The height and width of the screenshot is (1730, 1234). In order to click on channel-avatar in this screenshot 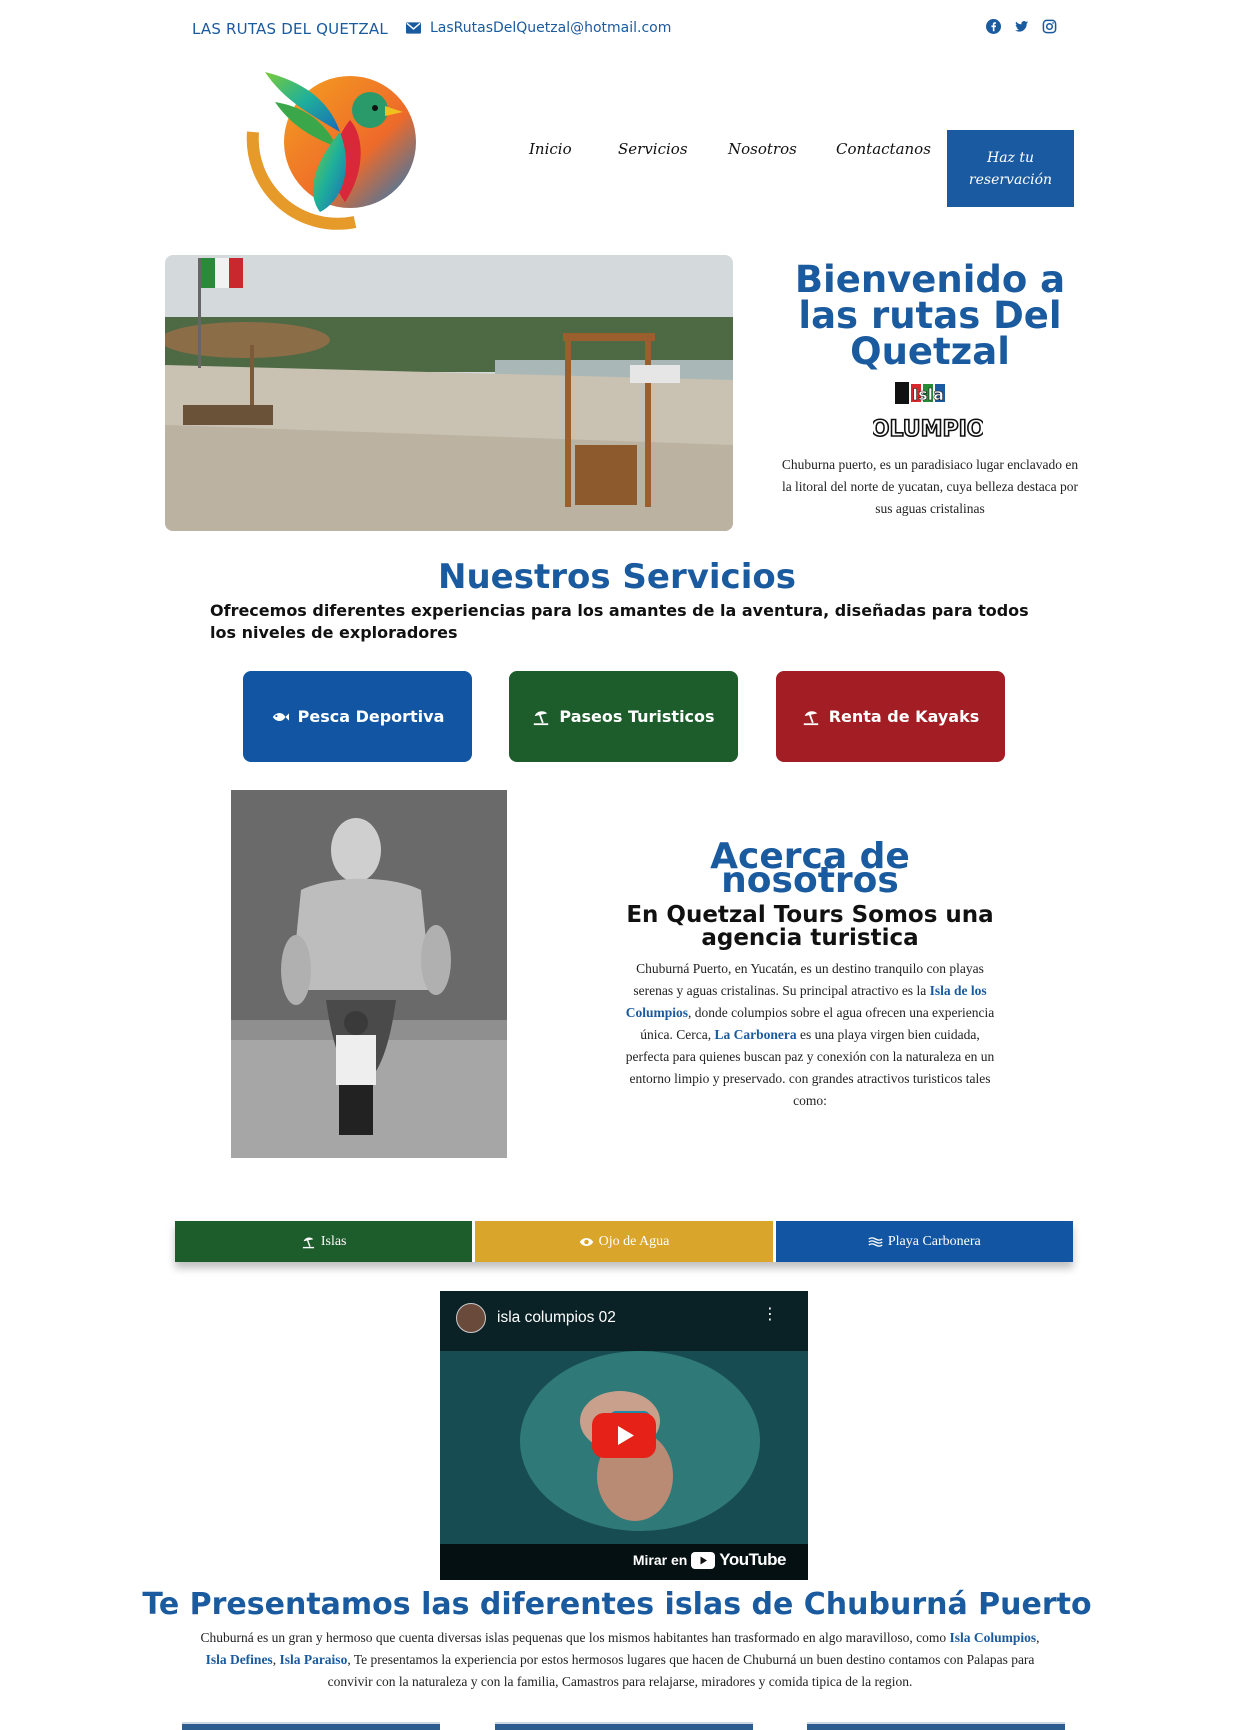, I will do `click(471, 1318)`.